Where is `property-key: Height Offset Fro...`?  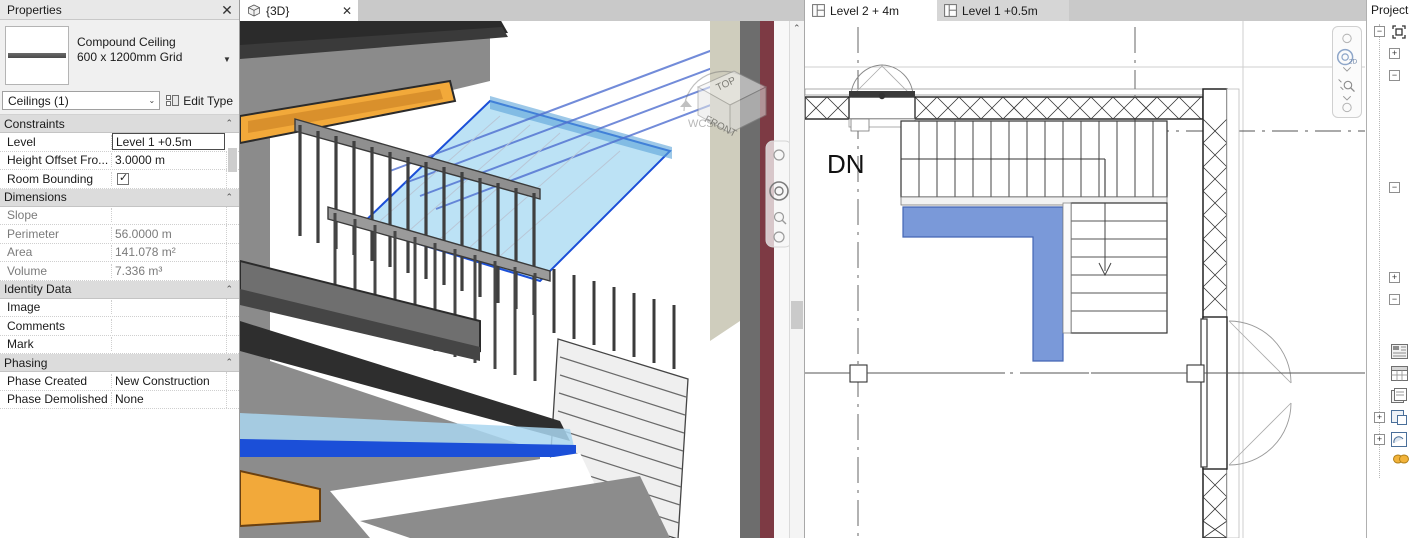 property-key: Height Offset Fro... is located at coordinates (56, 160).